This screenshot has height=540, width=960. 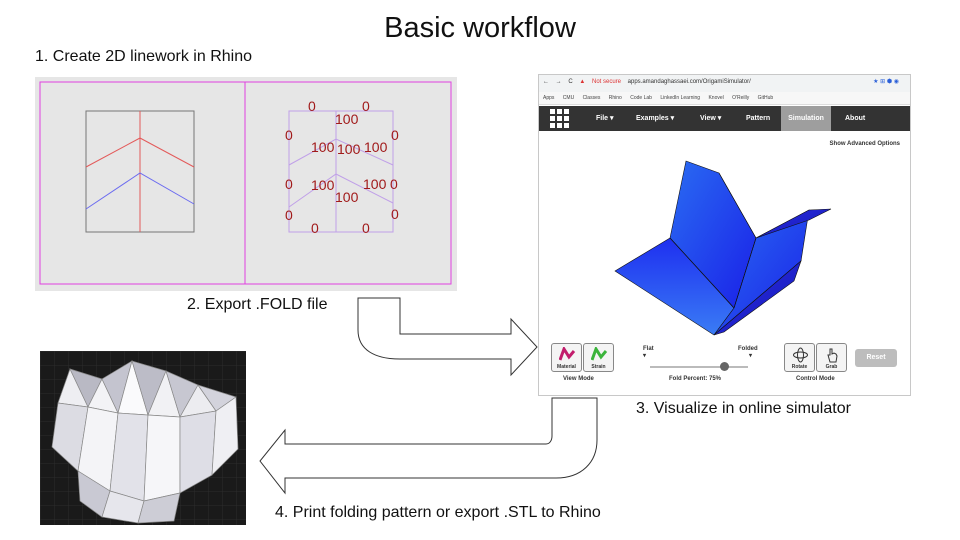 I want to click on rotate-button: Rotate, so click(x=799, y=357).